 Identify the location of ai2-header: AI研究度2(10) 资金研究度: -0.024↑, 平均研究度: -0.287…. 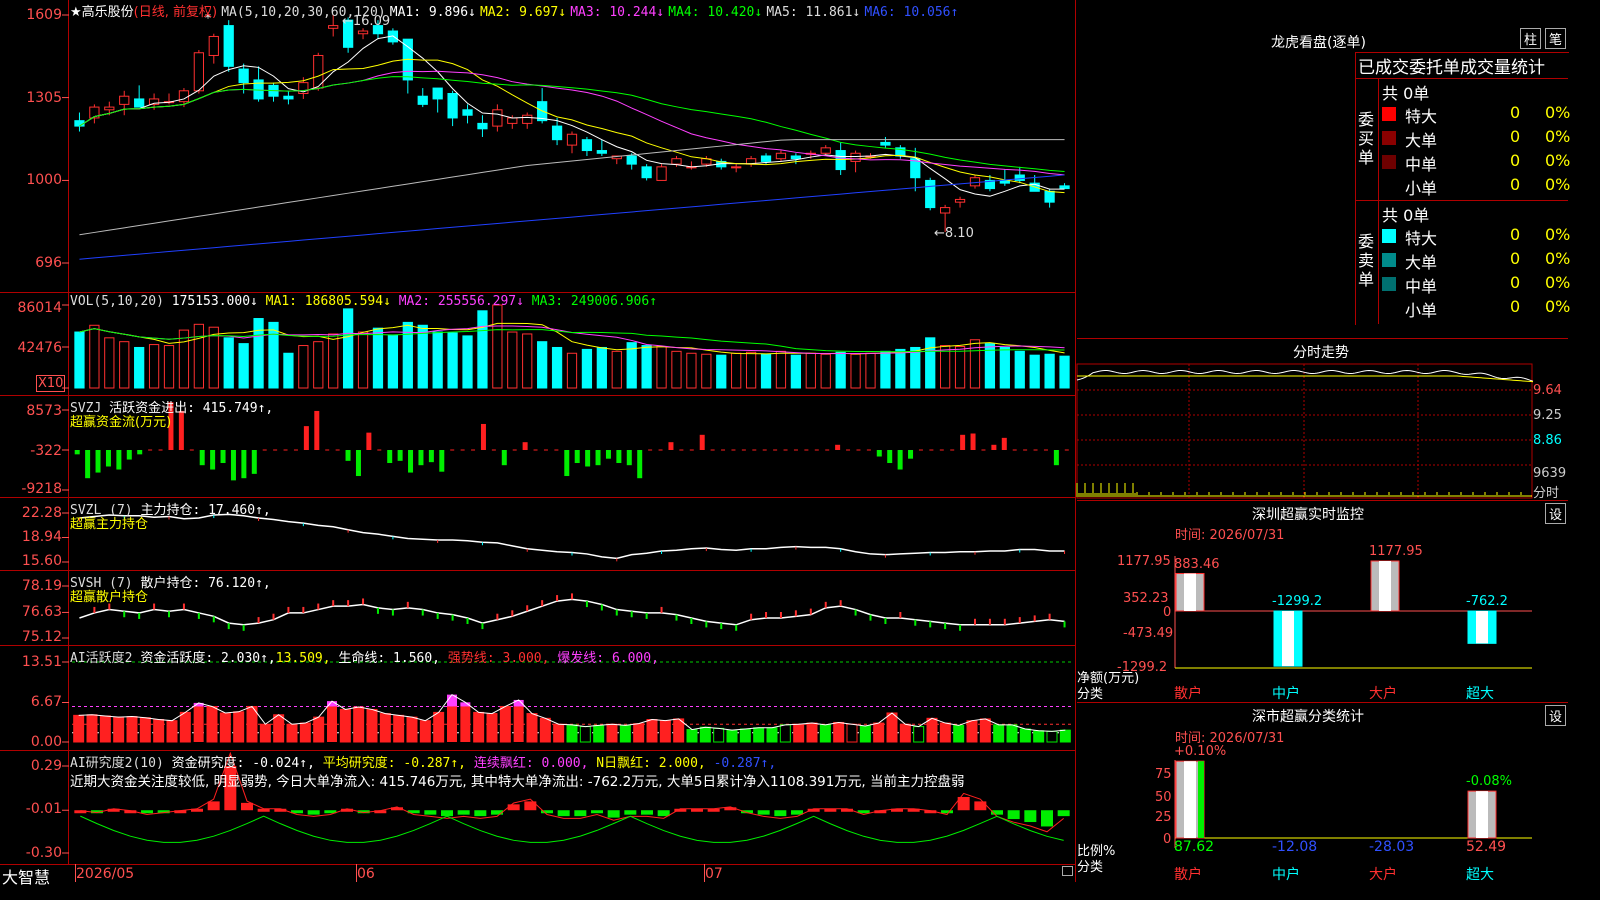
(423, 761).